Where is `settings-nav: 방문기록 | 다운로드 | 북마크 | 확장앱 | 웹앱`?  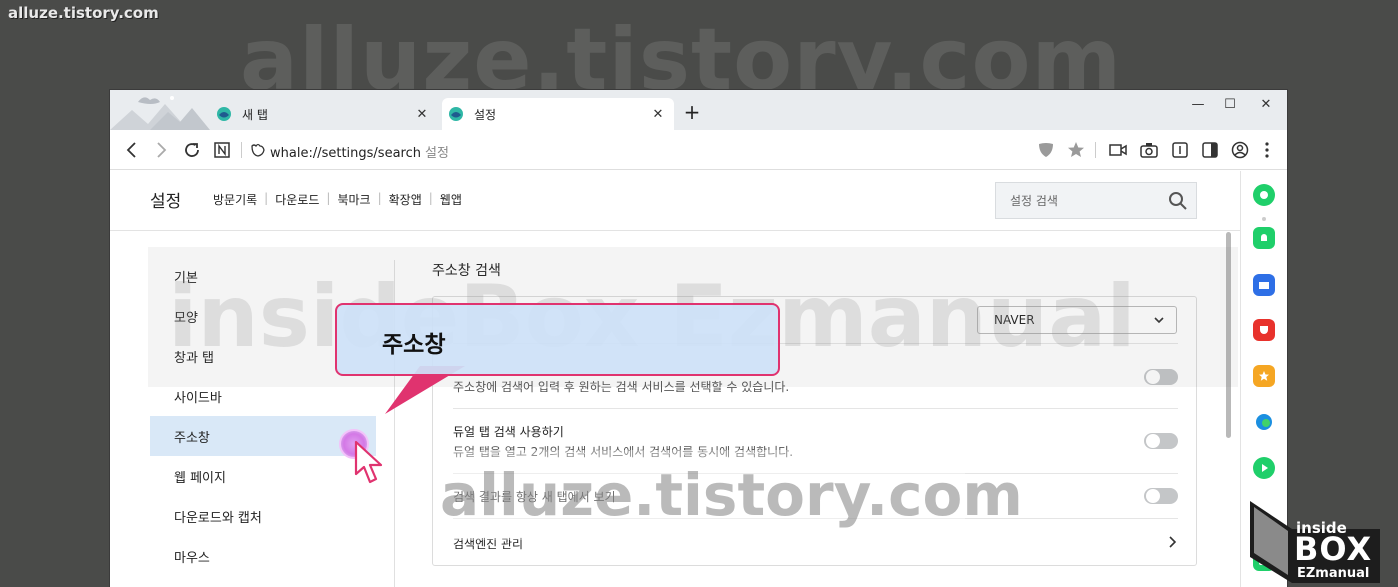 settings-nav: 방문기록 | 다운로드 | 북마크 | 확장앱 | 웹앱 is located at coordinates (337, 199).